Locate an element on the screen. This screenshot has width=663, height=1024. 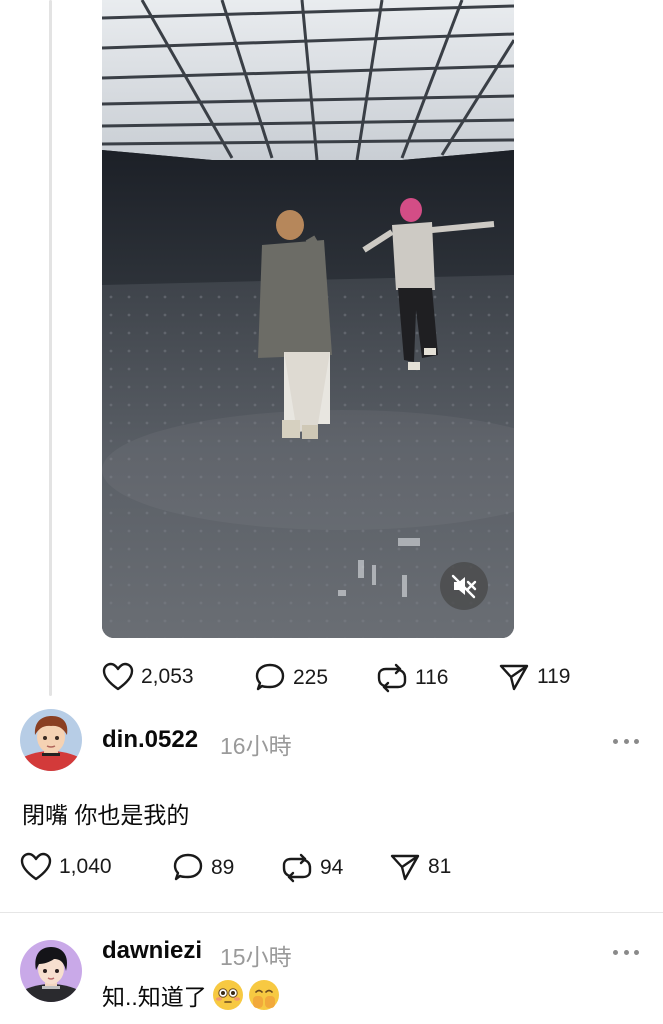
repost-button: 116 is located at coordinates (412, 678).